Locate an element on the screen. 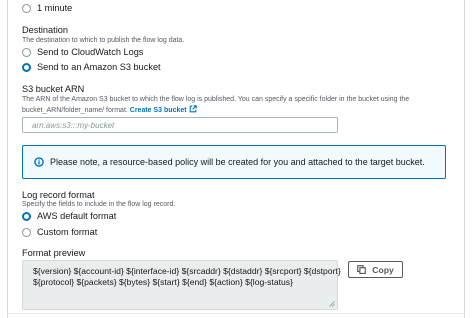  copy-icon is located at coordinates (362, 269).